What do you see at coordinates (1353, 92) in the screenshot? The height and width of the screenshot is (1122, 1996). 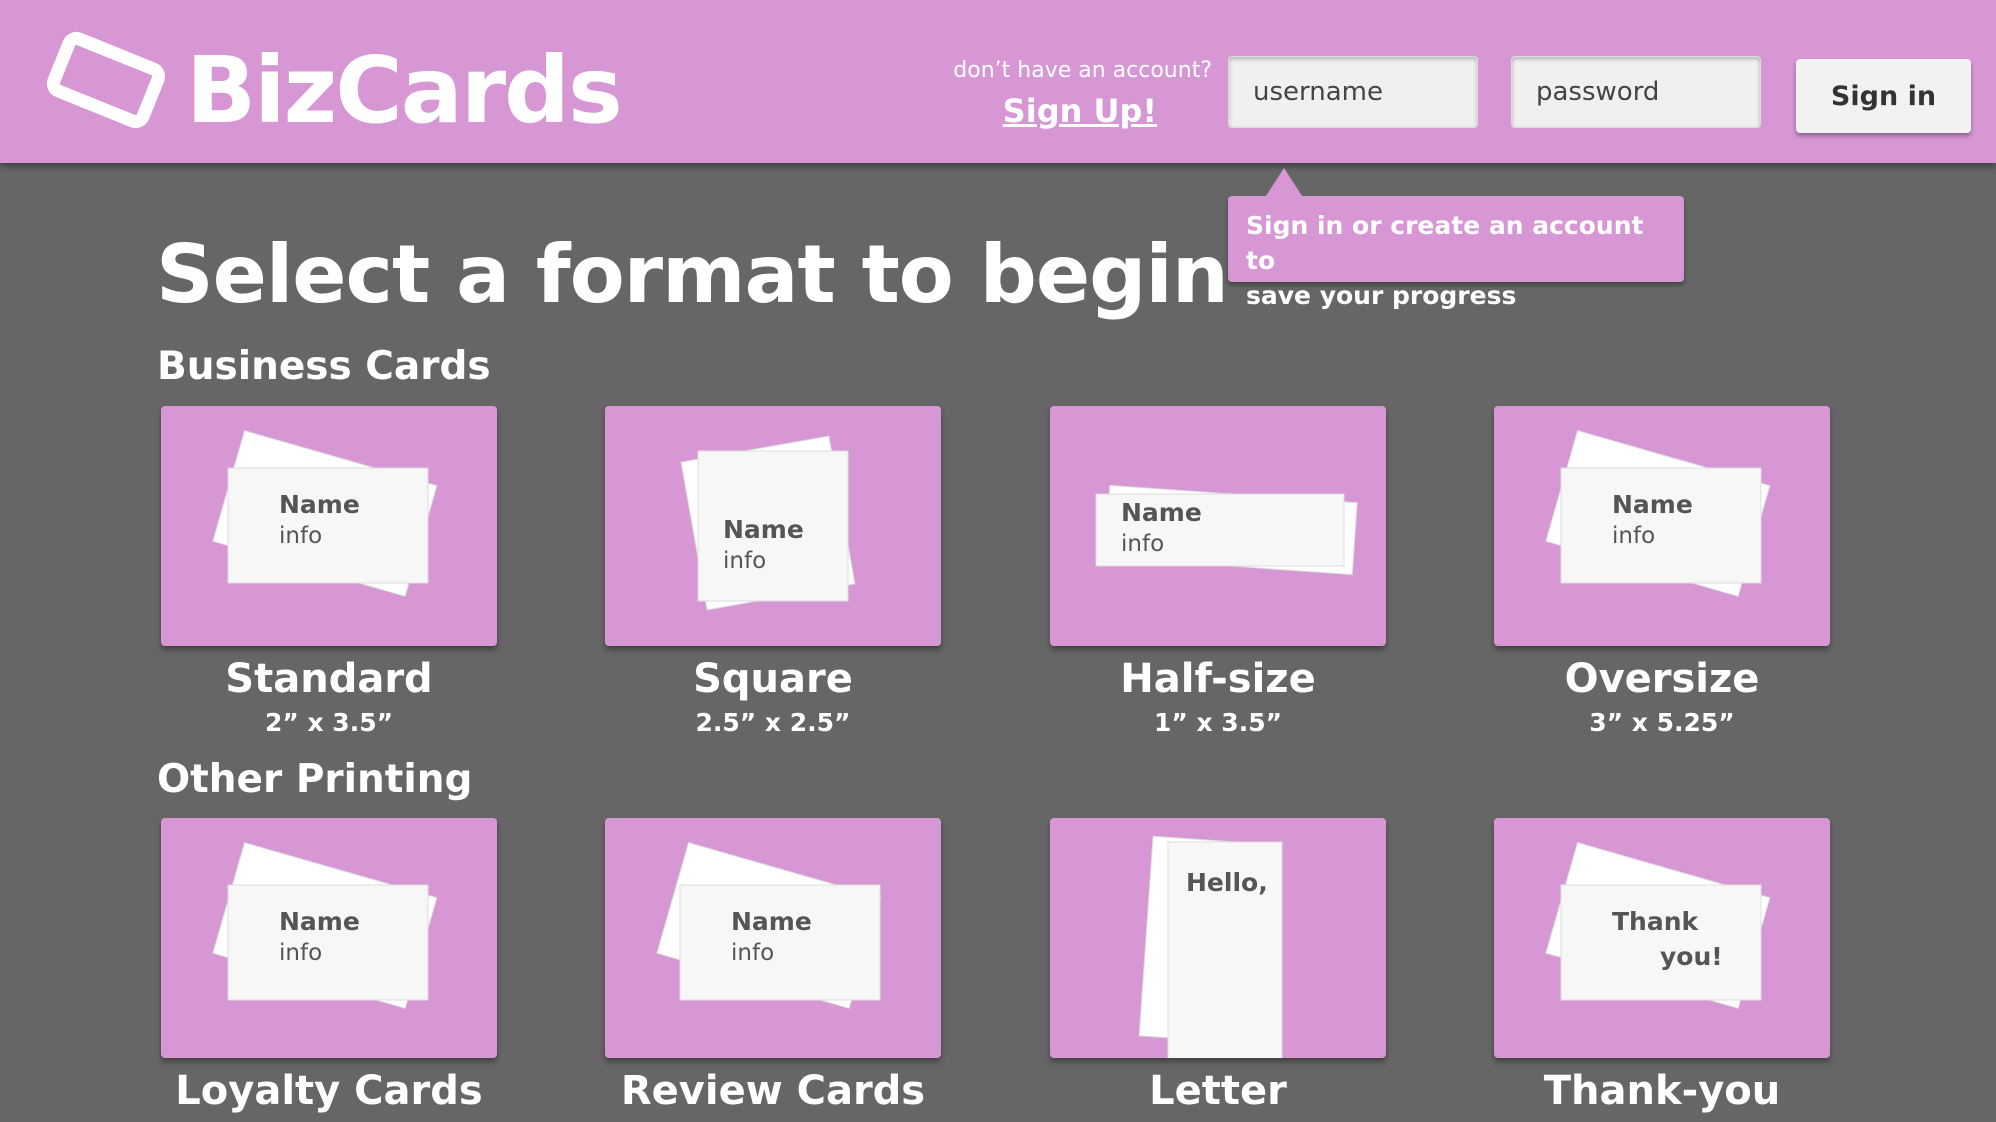 I see `username-field` at bounding box center [1353, 92].